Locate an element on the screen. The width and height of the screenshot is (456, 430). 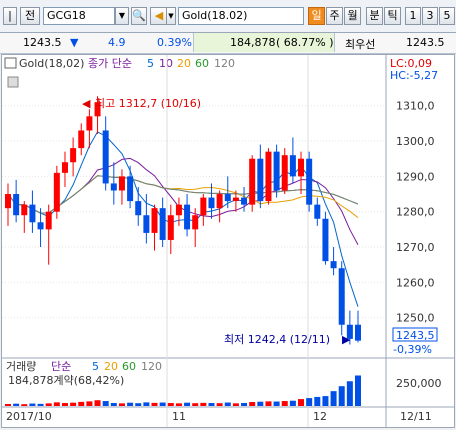
x-label-nov: 11 is located at coordinates (179, 416).